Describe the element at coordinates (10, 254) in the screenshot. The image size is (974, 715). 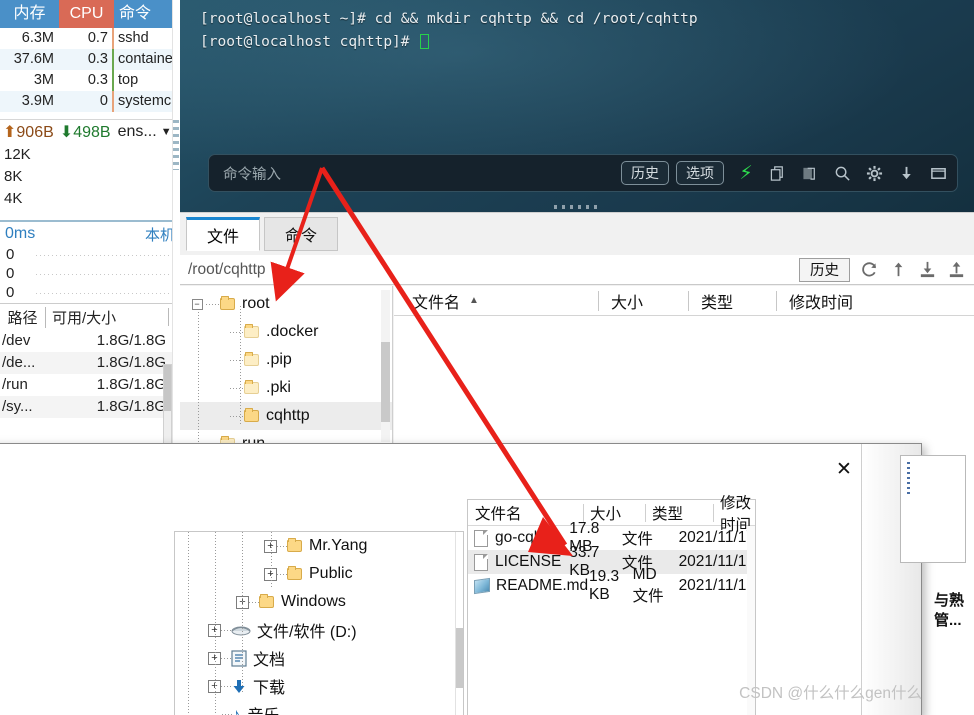
I see `ping-axis-0a: 0` at that location.